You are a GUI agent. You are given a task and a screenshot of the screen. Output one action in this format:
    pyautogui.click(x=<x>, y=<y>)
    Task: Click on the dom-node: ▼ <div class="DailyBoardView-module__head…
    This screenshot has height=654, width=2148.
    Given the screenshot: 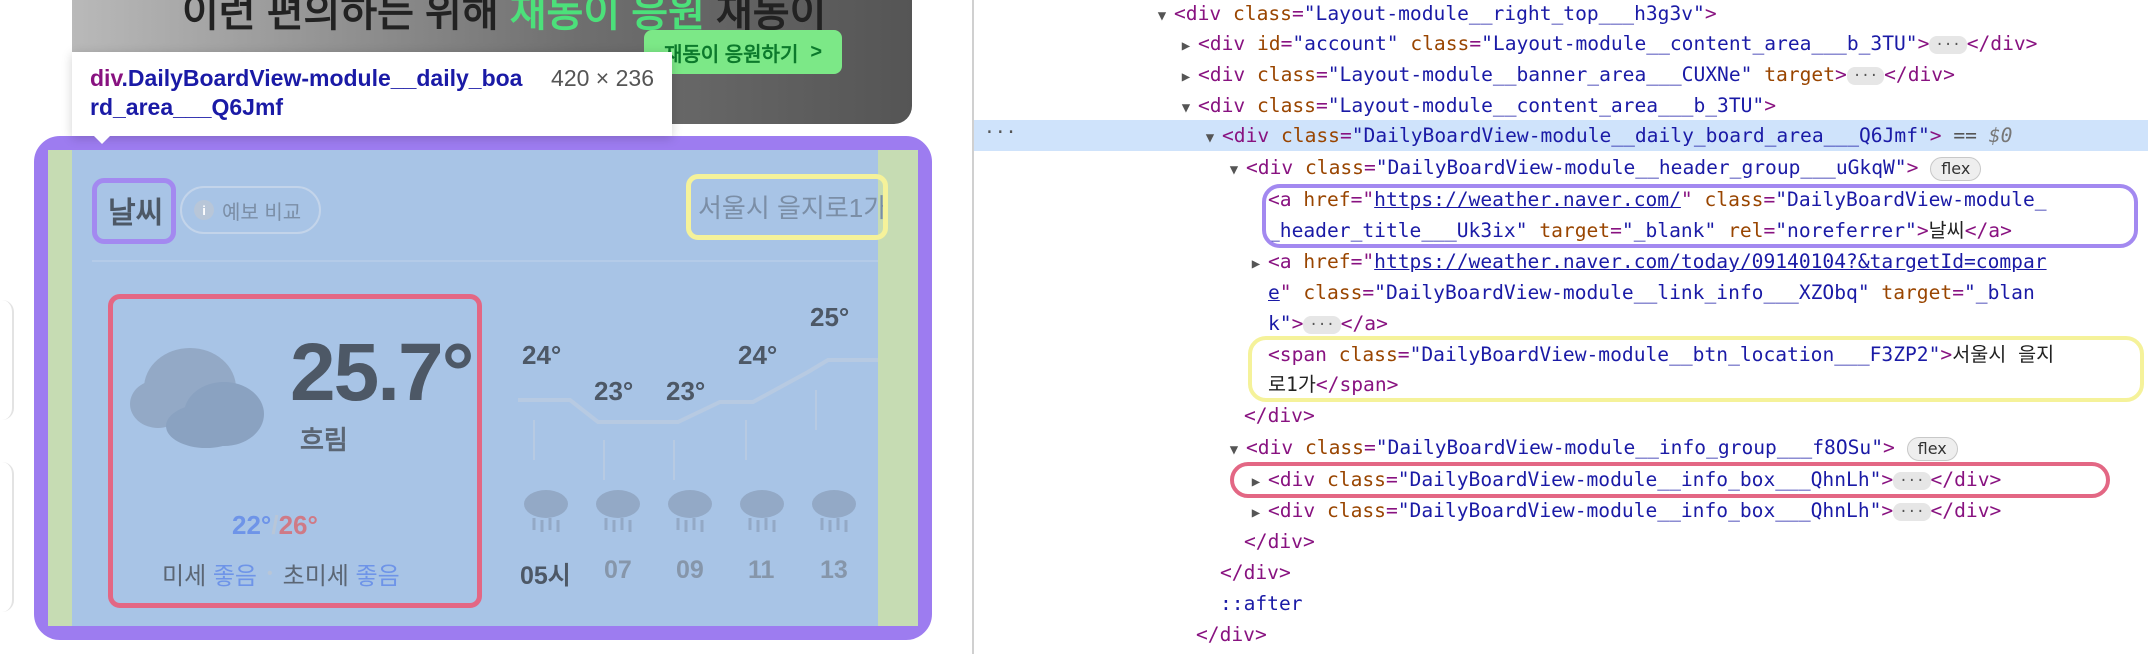 What is the action you would take?
    pyautogui.click(x=1602, y=169)
    